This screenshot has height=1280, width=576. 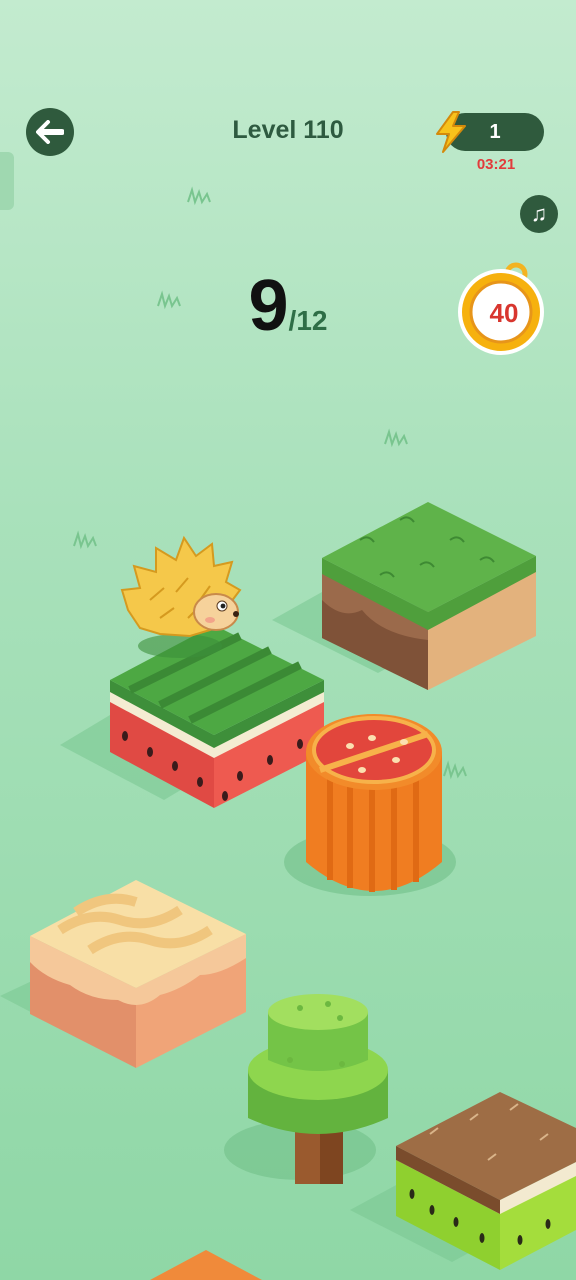 I want to click on orange-block, so click(x=206, y=1265).